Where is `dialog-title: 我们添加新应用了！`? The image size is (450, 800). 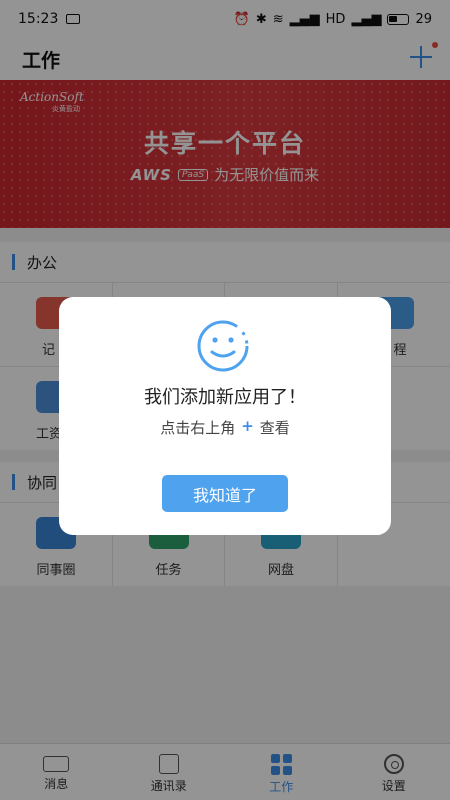
dialog-title: 我们添加新应用了！ is located at coordinates (225, 397).